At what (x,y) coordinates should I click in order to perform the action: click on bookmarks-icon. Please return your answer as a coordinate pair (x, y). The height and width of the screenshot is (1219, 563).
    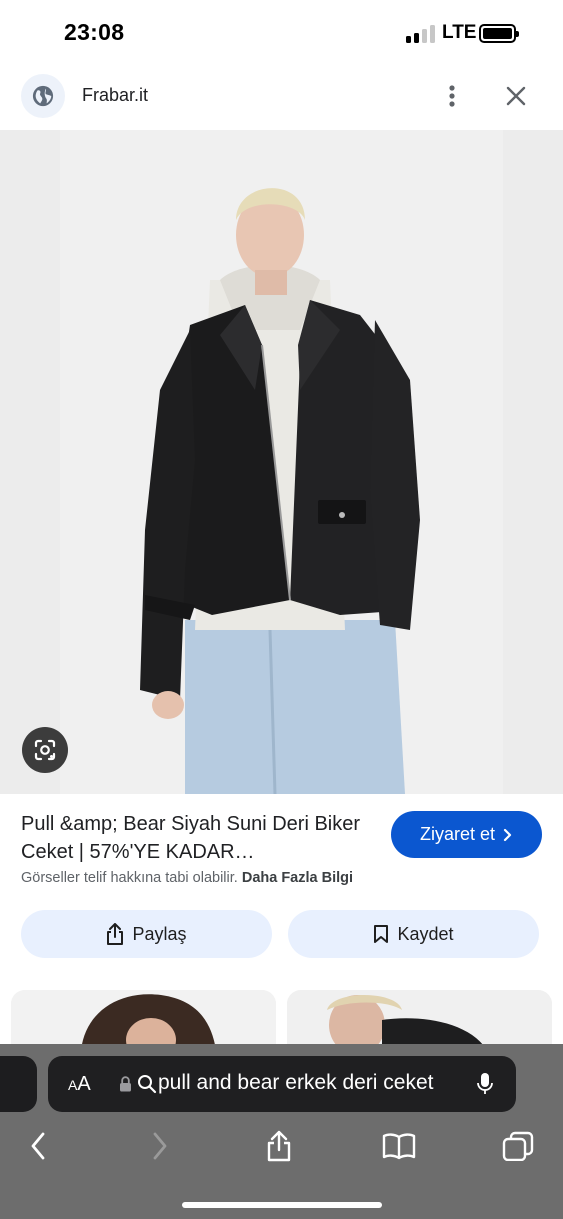
    Looking at the image, I should click on (399, 1146).